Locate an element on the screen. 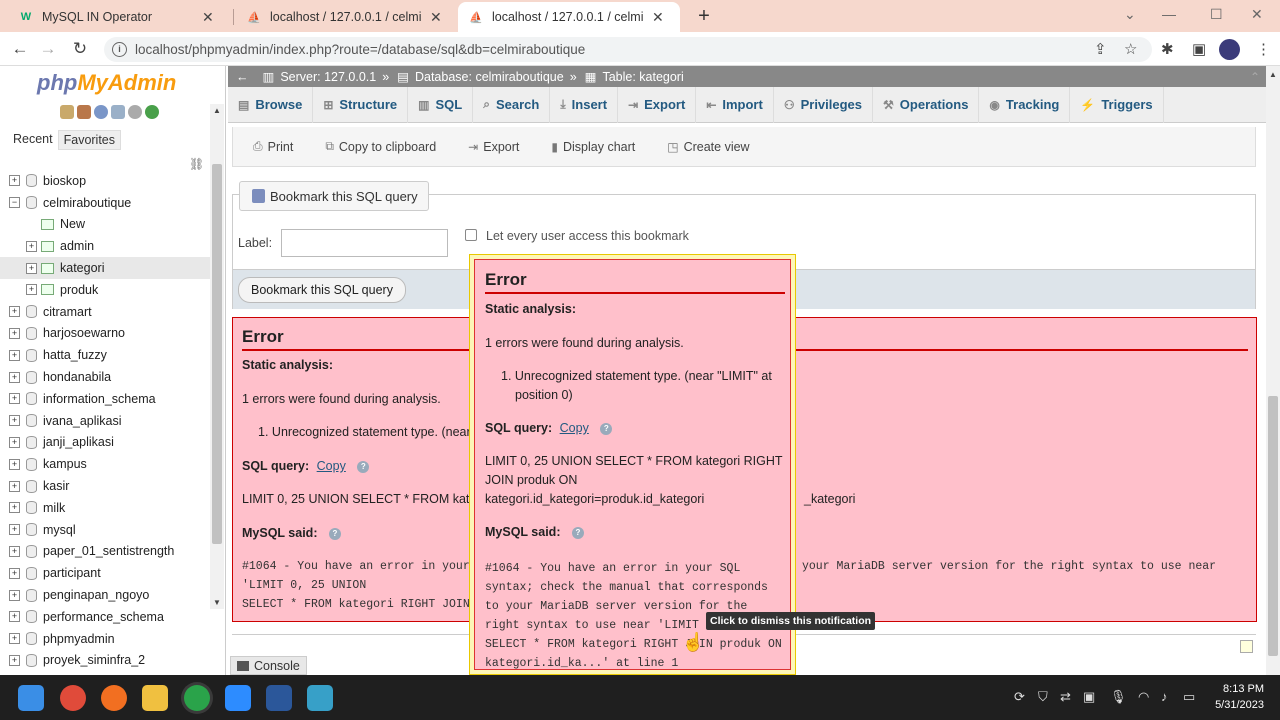  shared-bookmark-checkbox is located at coordinates (471, 235).